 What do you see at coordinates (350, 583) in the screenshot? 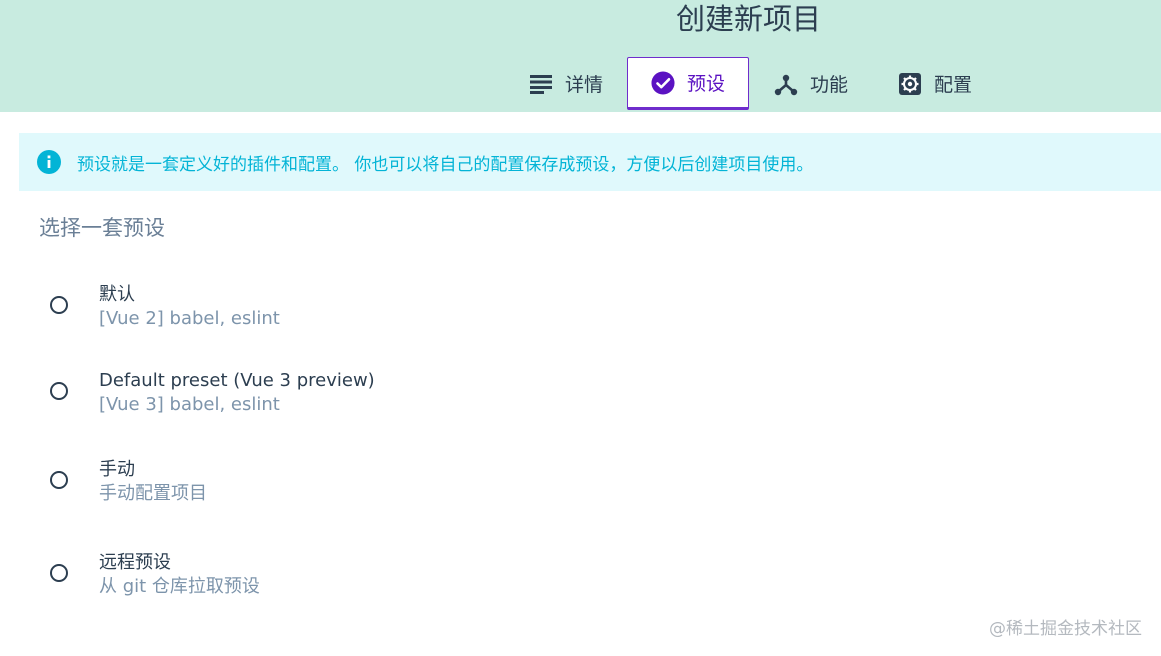
I see `preset-option-remote: 远程预设 从 git 仓库拉取预设` at bounding box center [350, 583].